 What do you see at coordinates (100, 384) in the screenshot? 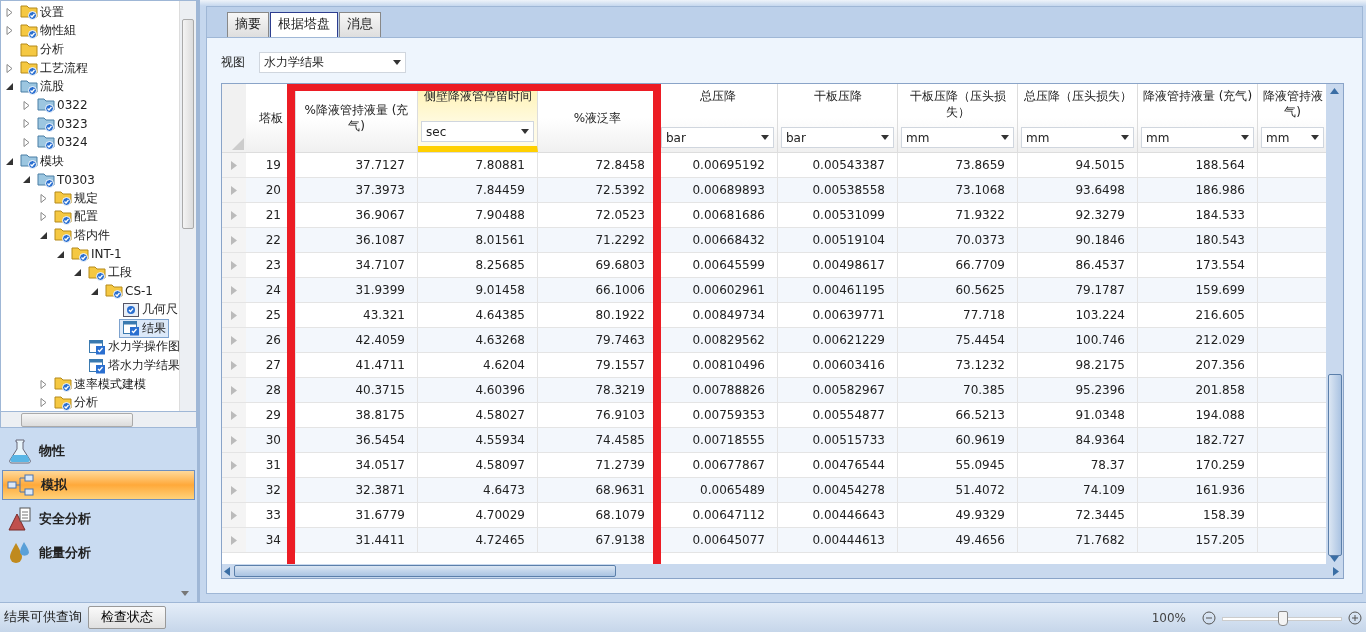
I see `tree-item: 速率模式建模` at bounding box center [100, 384].